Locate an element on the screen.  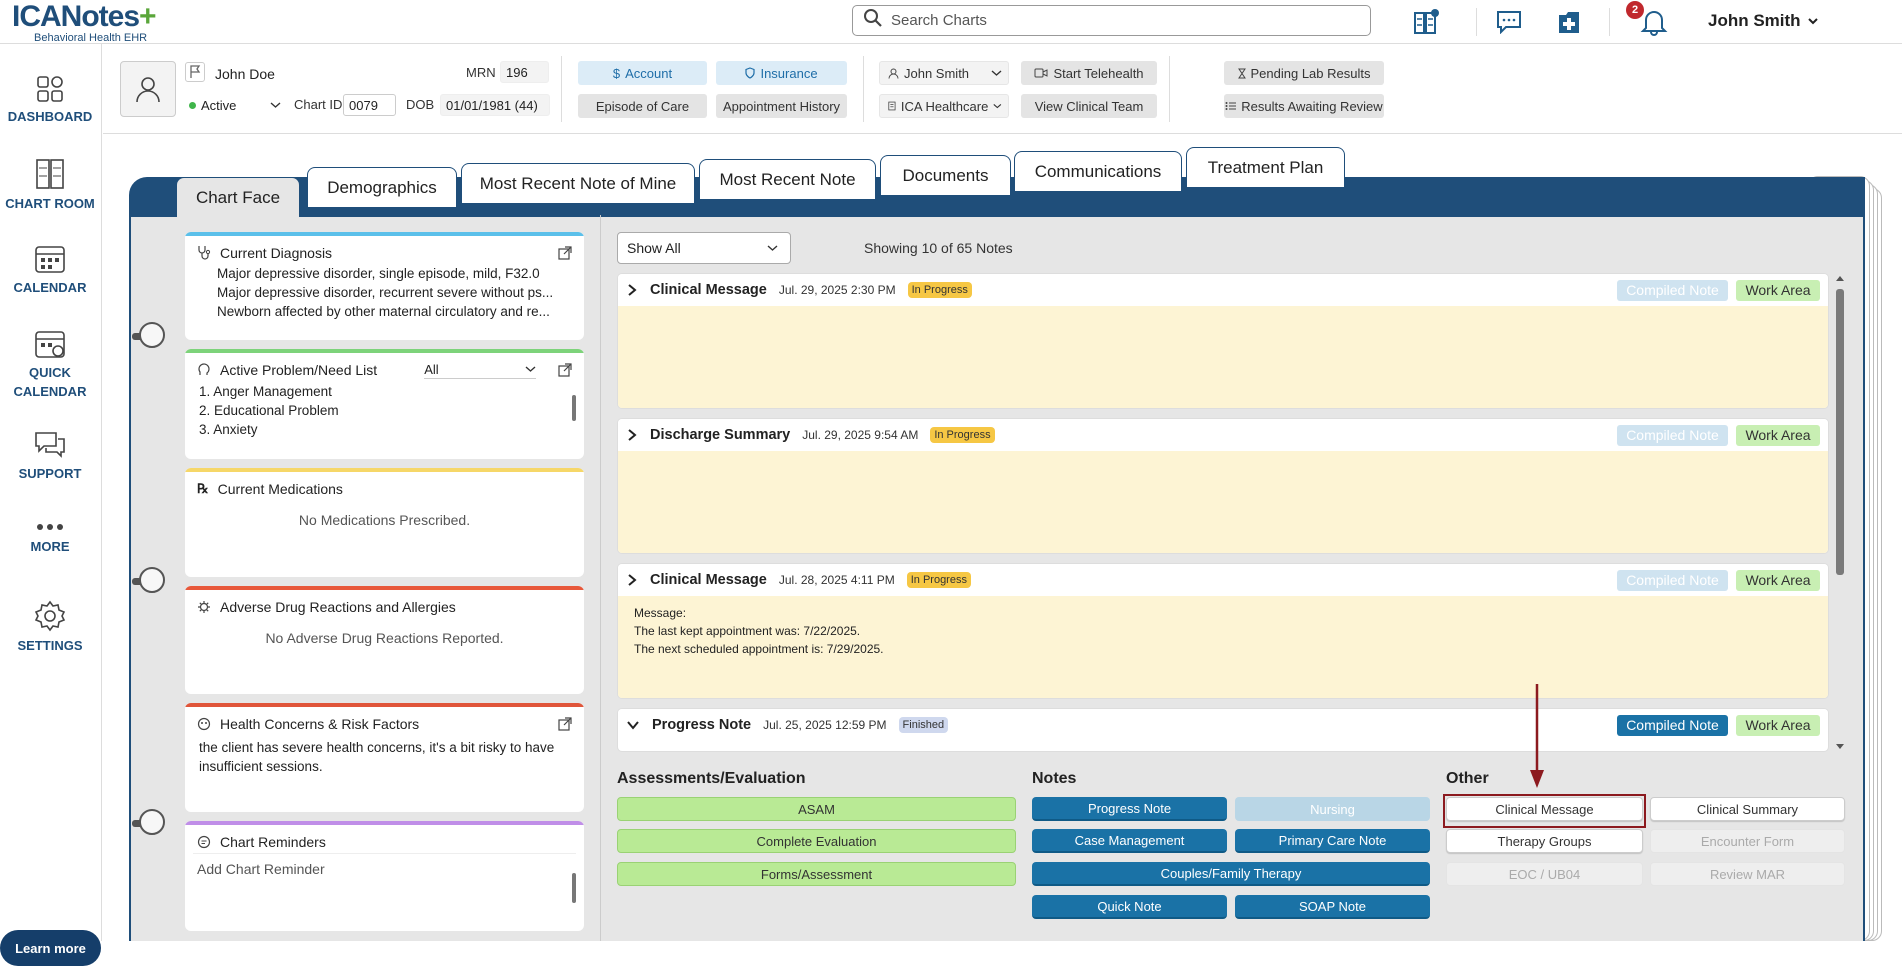
sidebar-item-more: MORE is located at coordinates (50, 537).